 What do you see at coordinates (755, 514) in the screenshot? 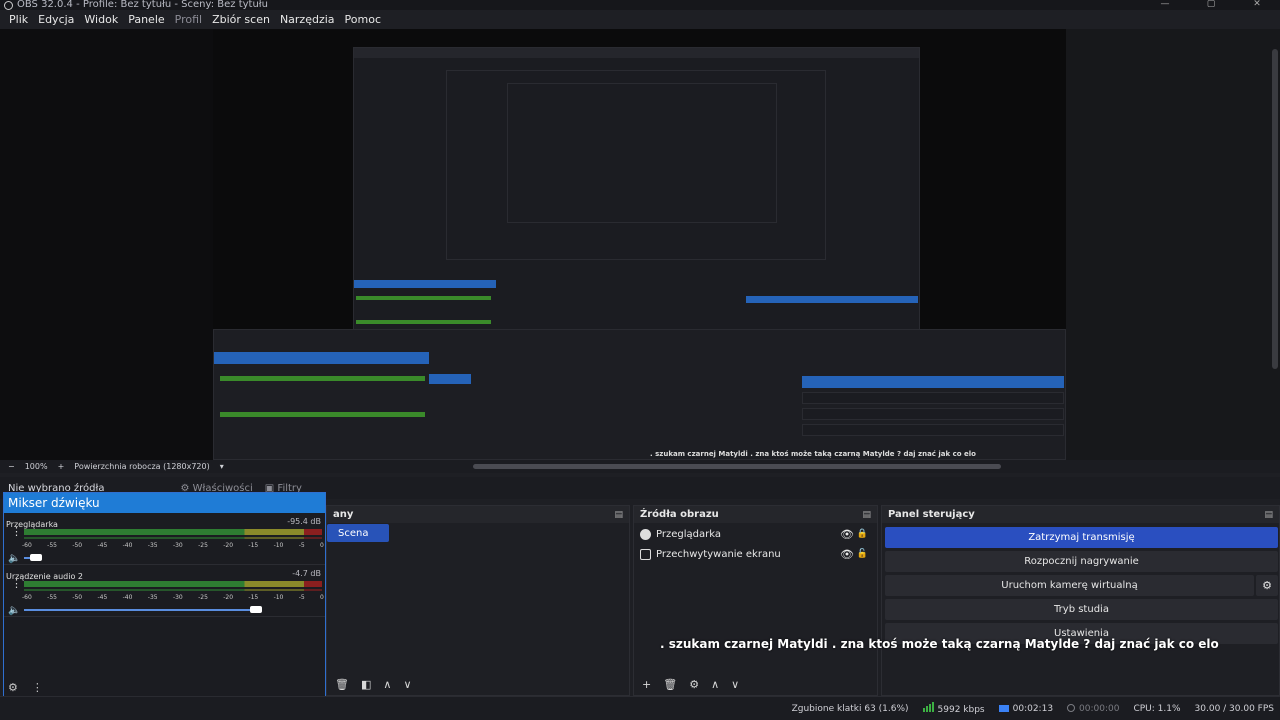
I see `sources-dock-header: Źródła obrazu ▤` at bounding box center [755, 514].